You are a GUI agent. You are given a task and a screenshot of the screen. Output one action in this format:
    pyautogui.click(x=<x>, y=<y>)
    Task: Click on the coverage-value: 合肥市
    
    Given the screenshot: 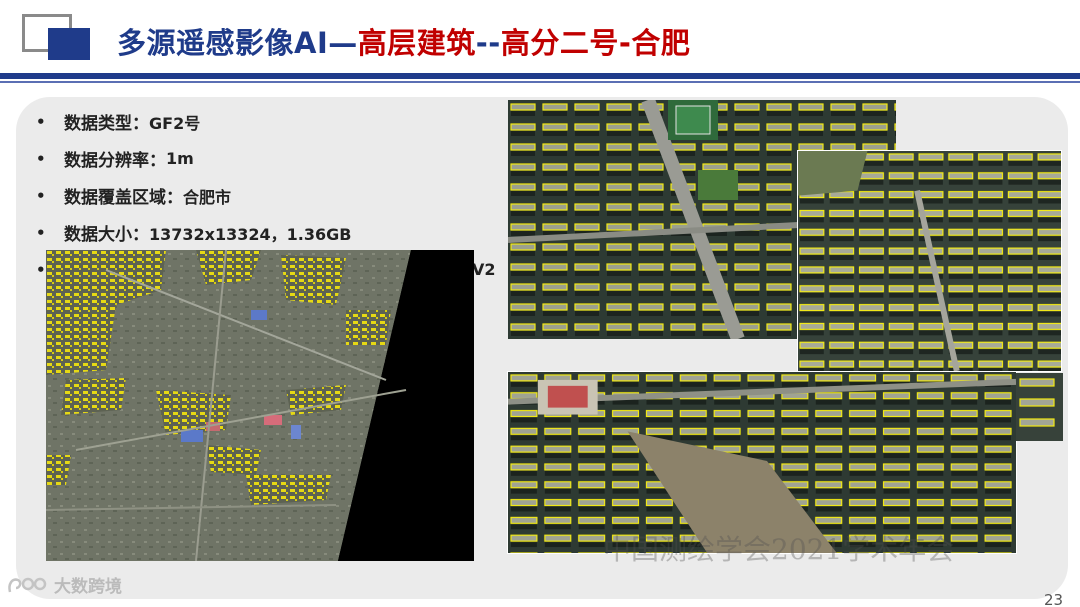 What is the action you would take?
    pyautogui.click(x=207, y=197)
    